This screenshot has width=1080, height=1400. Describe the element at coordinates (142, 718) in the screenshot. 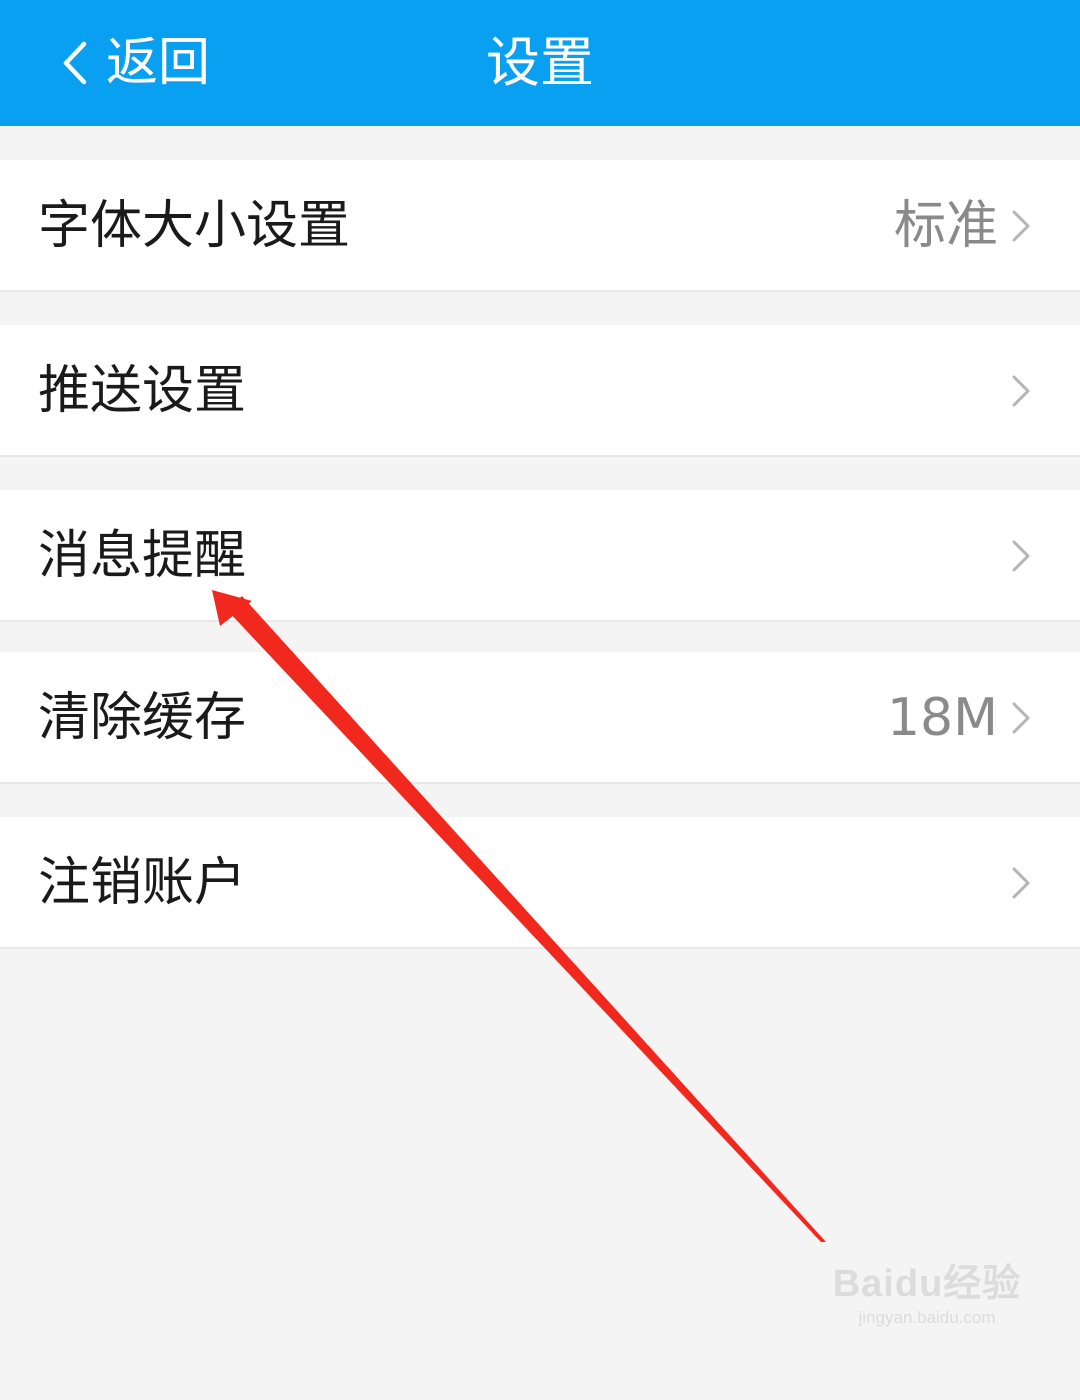

I see `settings-item-label: 清除缓存` at that location.